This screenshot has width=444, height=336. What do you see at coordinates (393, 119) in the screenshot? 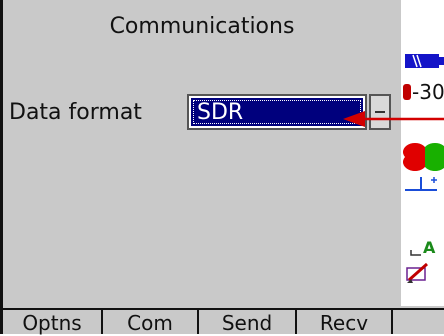
I see `pointer-arrow-icon` at bounding box center [393, 119].